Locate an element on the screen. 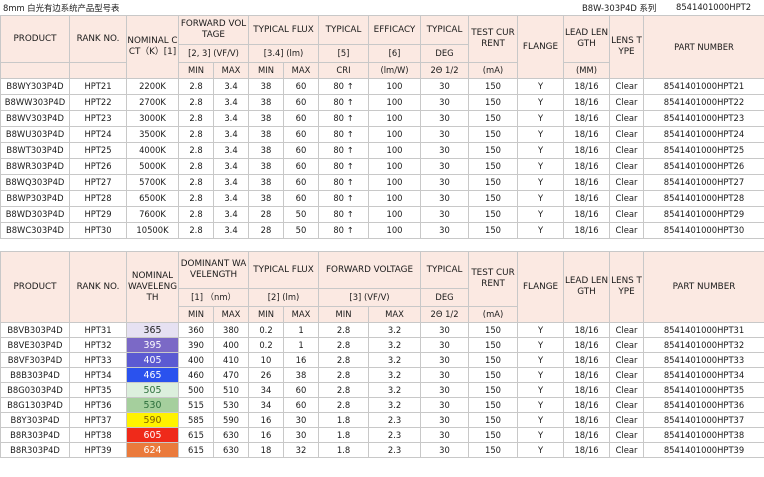 This screenshot has height=477, width=764. col-typical: TYPICAL is located at coordinates (343, 30).